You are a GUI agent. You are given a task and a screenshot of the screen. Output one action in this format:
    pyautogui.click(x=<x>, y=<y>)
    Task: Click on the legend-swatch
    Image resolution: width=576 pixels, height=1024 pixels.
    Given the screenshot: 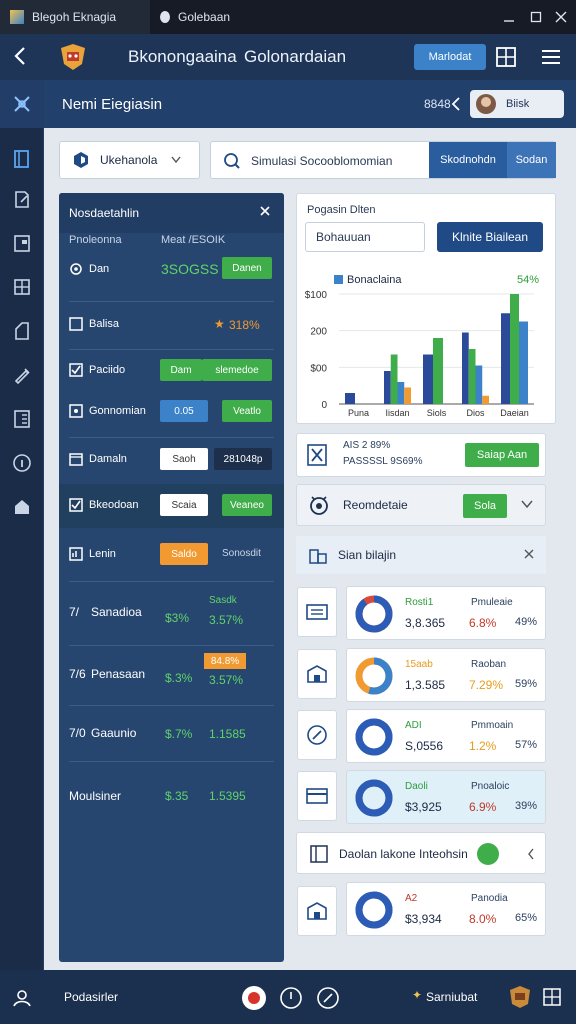 What is the action you would take?
    pyautogui.click(x=338, y=279)
    